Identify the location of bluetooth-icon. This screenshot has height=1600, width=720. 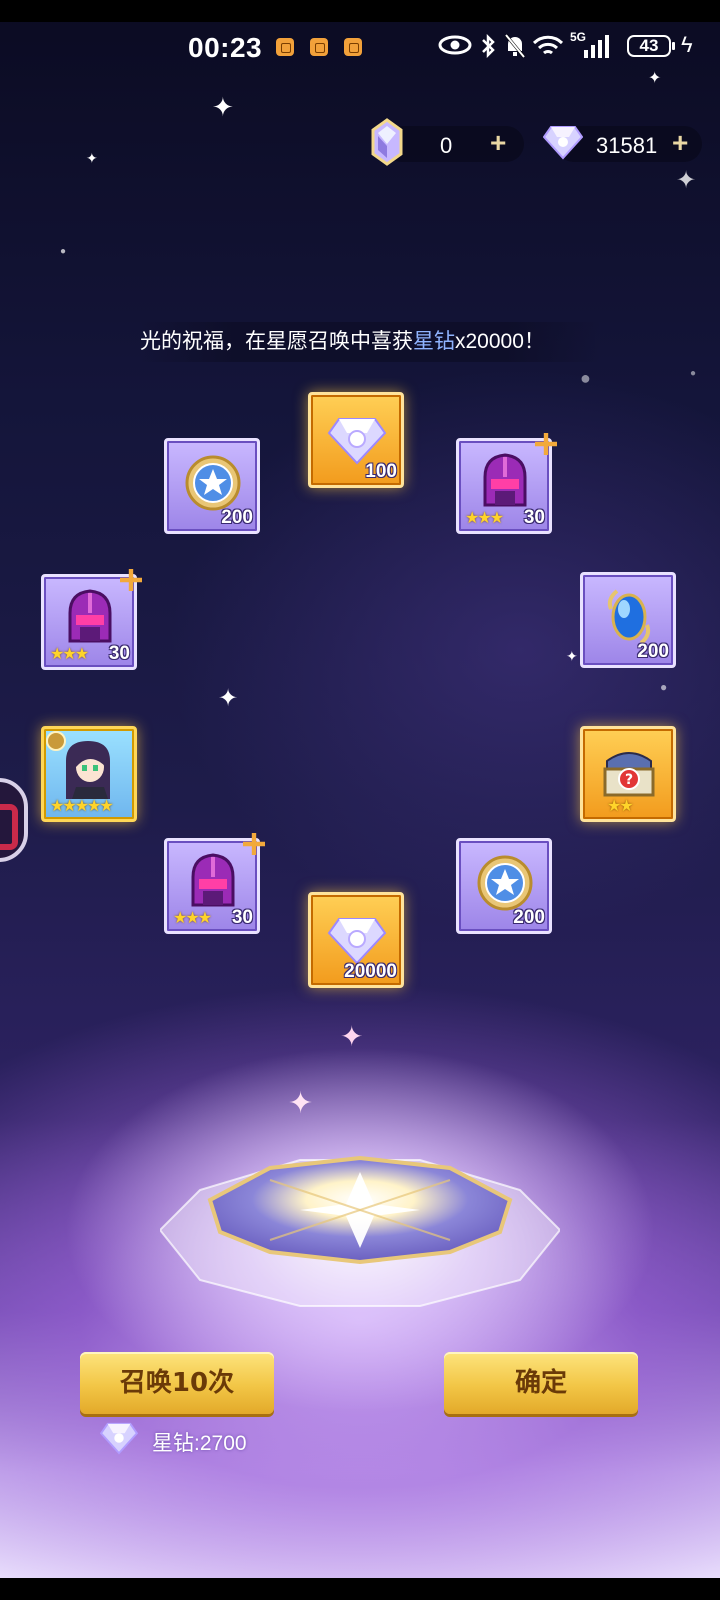
(488, 46).